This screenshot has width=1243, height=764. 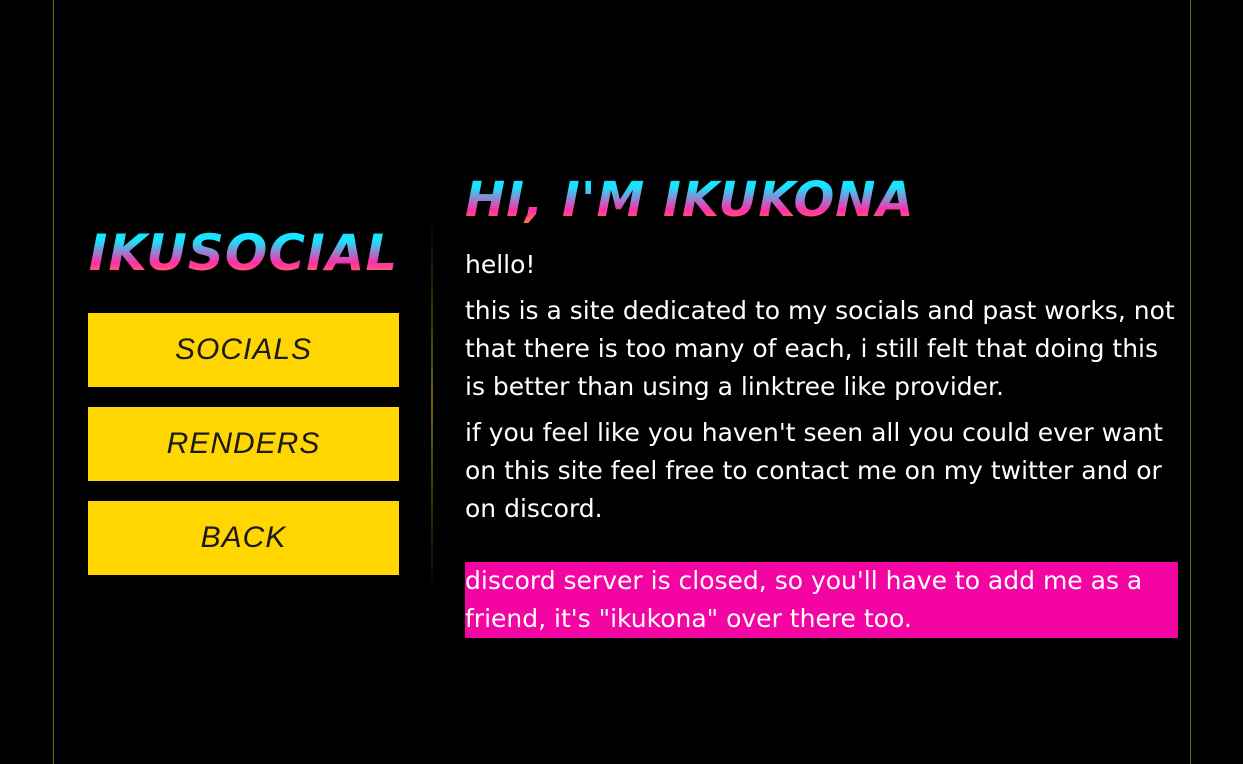 I want to click on page-title: HI, I'M IKUKONA, so click(x=690, y=200).